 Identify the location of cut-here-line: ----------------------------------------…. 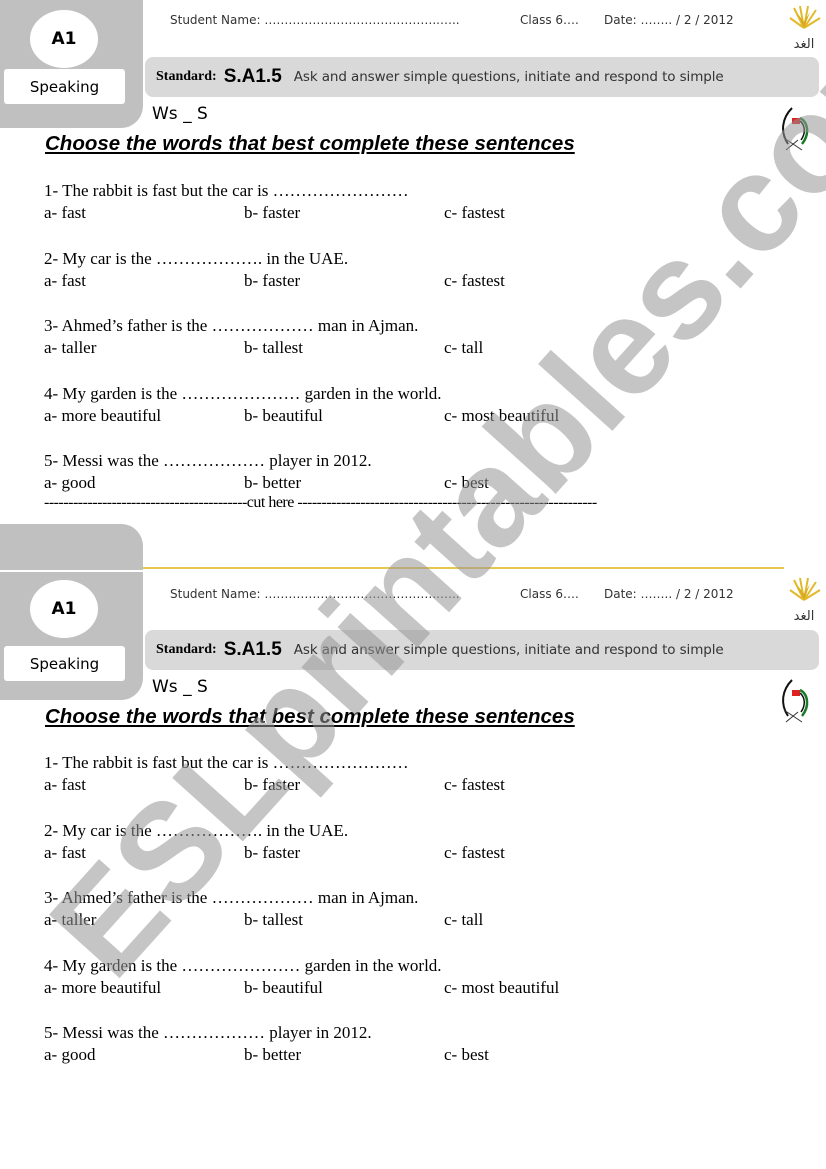
(320, 502).